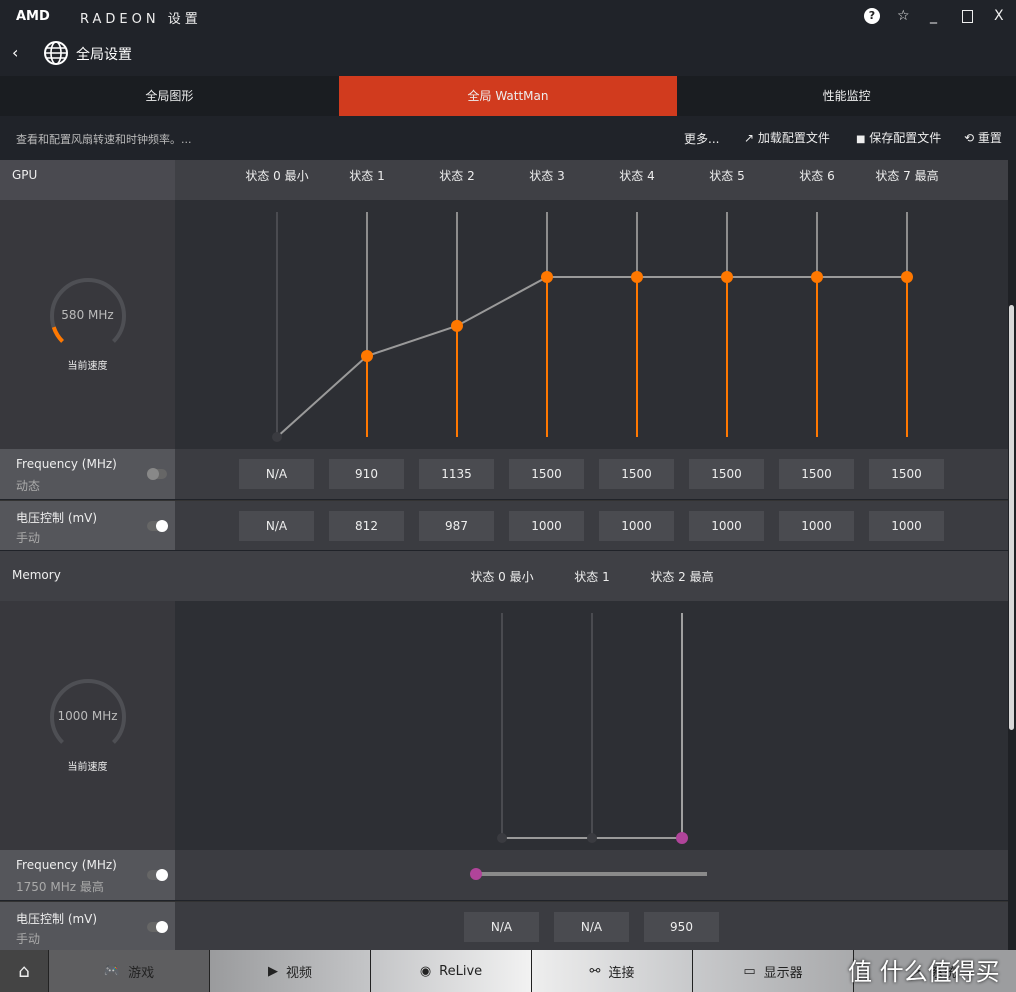 The height and width of the screenshot is (992, 1016). What do you see at coordinates (502, 577) in the screenshot?
I see `memory-state-label: 状态 0 最小` at bounding box center [502, 577].